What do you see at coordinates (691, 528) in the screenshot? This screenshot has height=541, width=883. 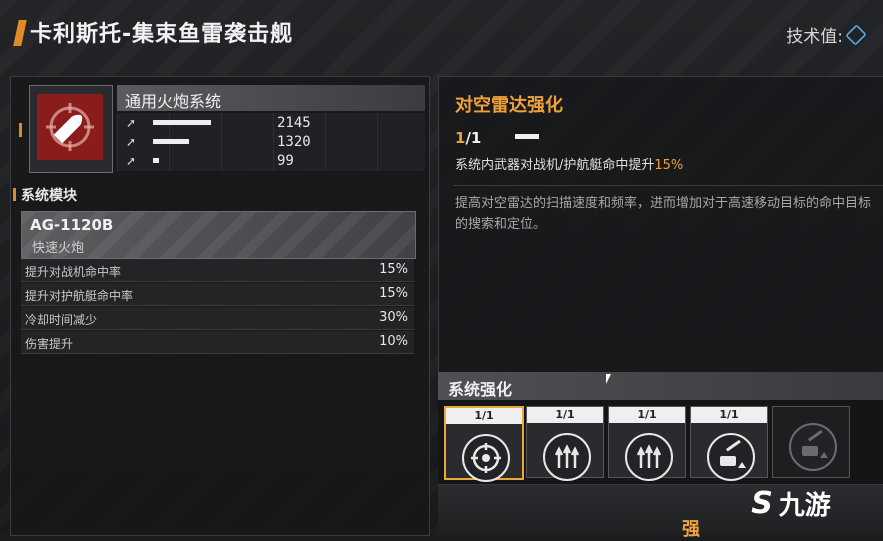 I see `enhance-button-label: 强` at bounding box center [691, 528].